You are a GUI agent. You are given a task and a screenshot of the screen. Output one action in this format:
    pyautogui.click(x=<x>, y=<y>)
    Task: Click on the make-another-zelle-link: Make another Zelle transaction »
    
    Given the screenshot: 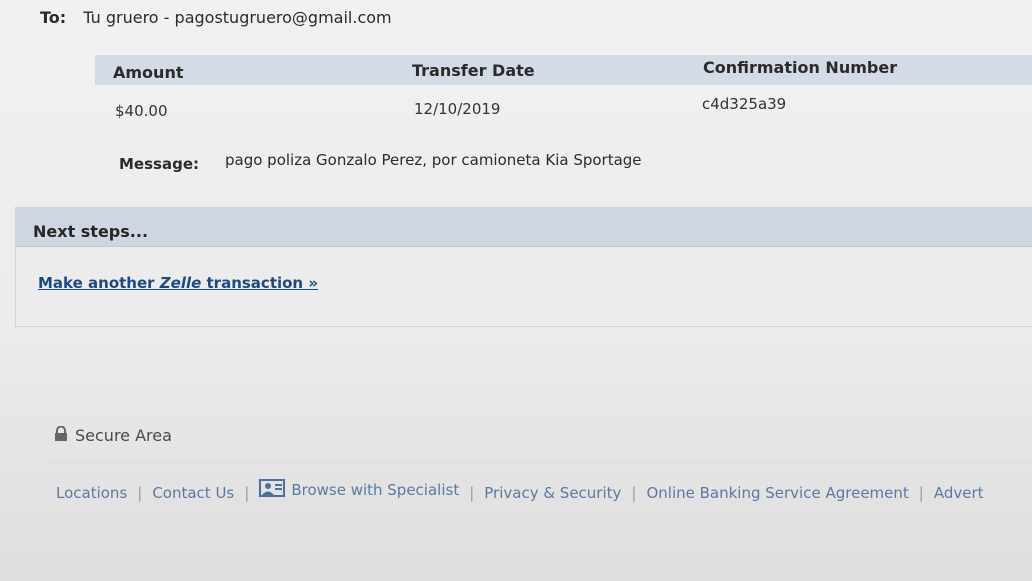 What is the action you would take?
    pyautogui.click(x=178, y=283)
    